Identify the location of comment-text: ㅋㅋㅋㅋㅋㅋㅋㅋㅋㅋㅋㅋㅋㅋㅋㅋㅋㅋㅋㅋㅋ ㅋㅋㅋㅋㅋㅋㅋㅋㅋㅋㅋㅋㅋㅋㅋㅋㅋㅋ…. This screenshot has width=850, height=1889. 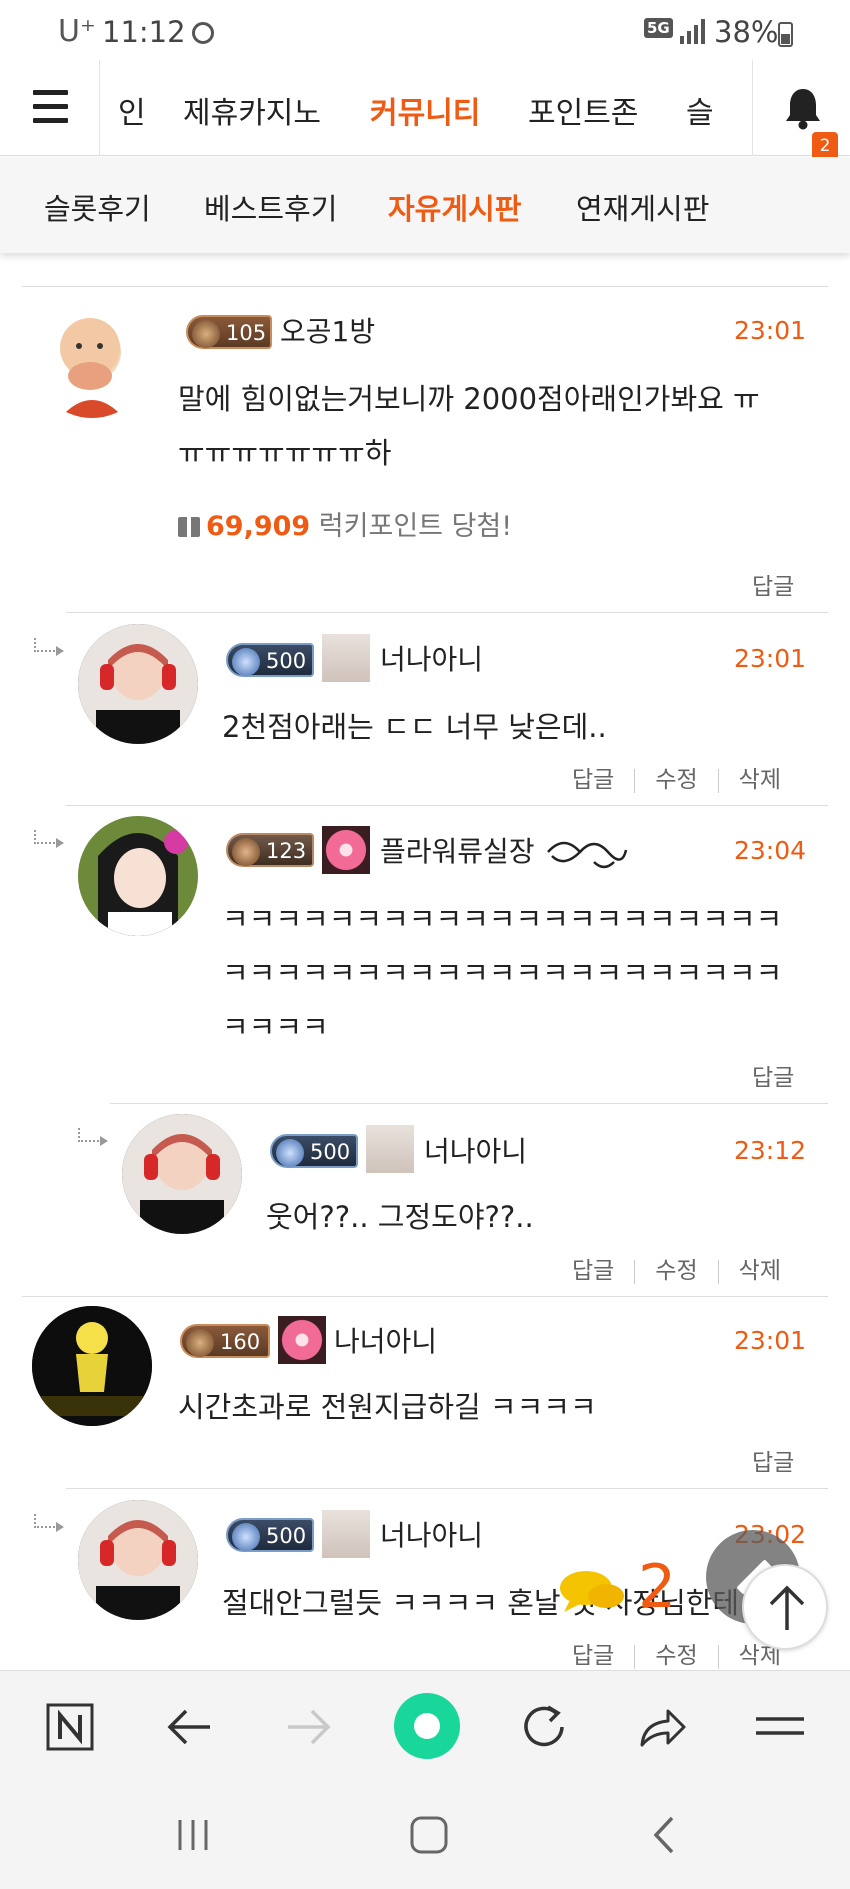
(512, 973).